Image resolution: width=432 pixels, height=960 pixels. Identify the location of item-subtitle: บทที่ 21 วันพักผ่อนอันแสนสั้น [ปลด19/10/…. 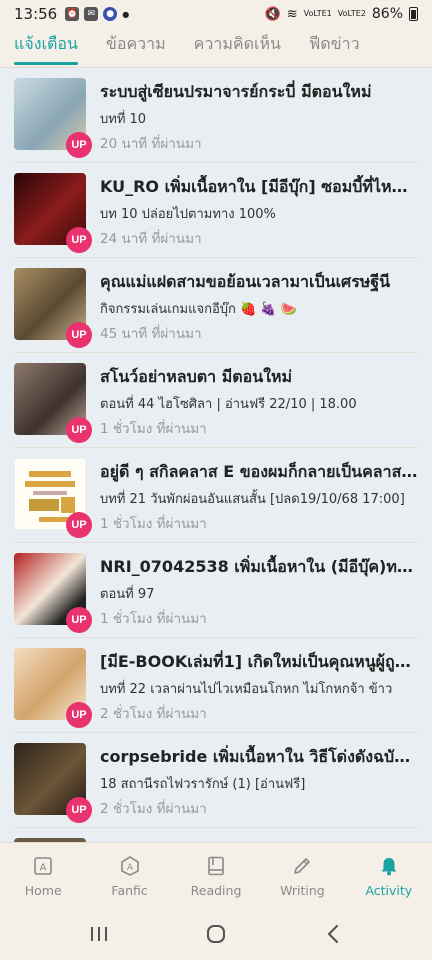
(252, 499).